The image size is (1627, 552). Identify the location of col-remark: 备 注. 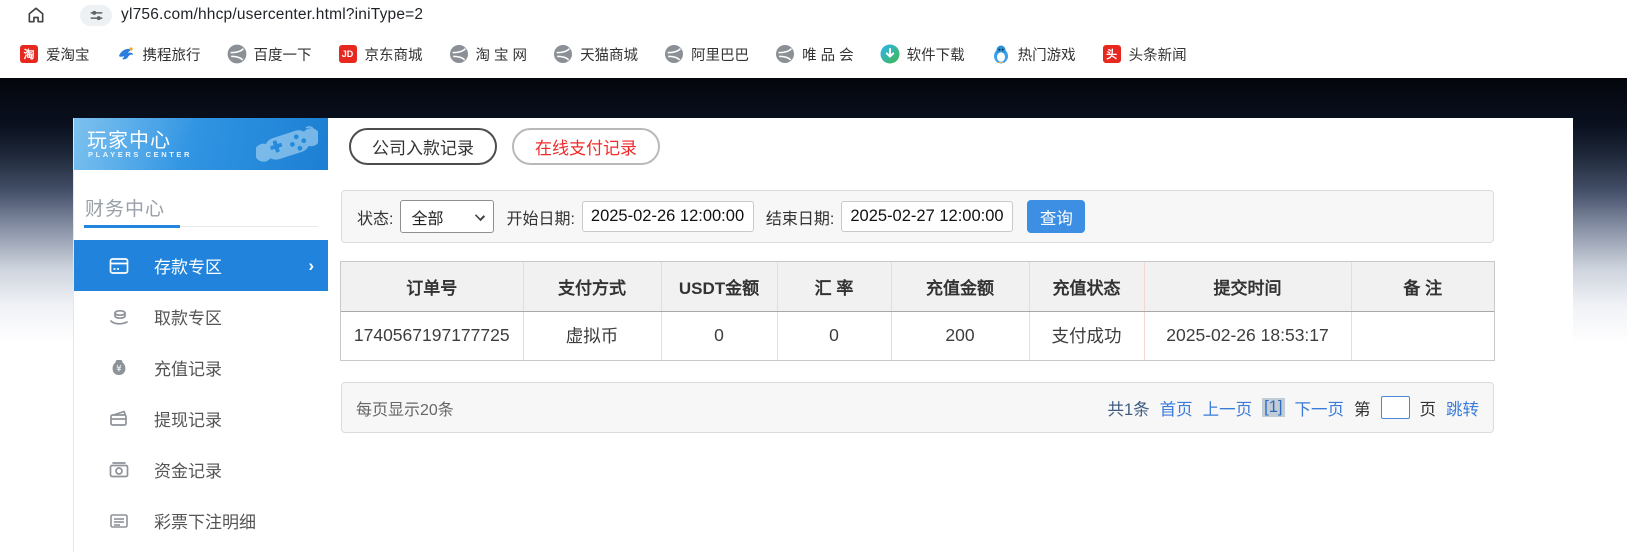
(1422, 287).